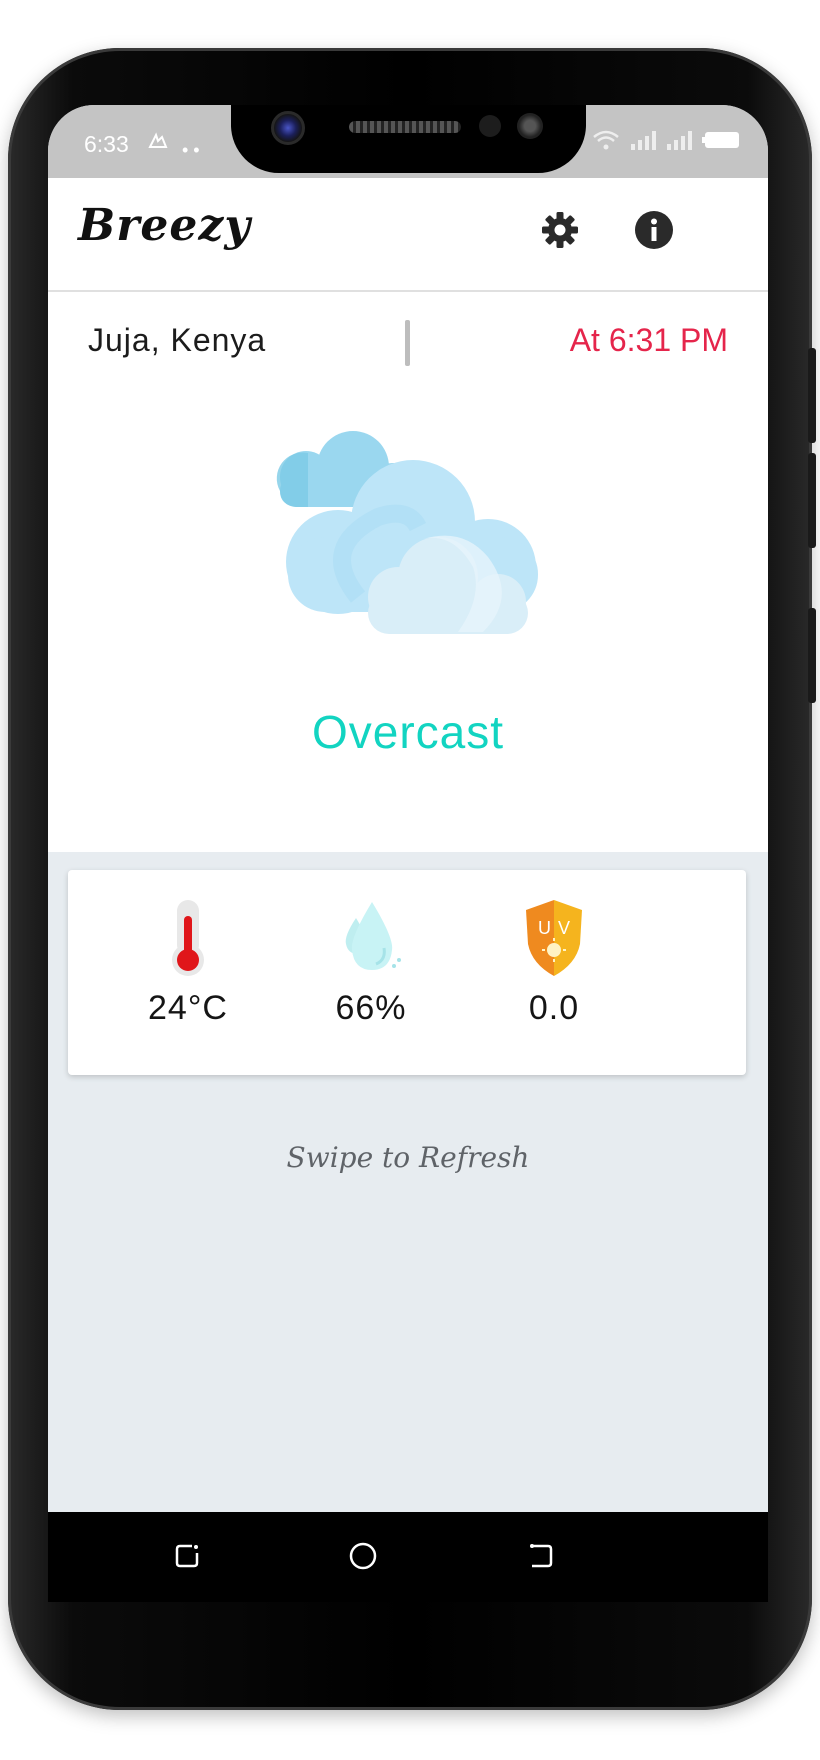 The image size is (820, 1760). I want to click on back-button, so click(541, 1558).